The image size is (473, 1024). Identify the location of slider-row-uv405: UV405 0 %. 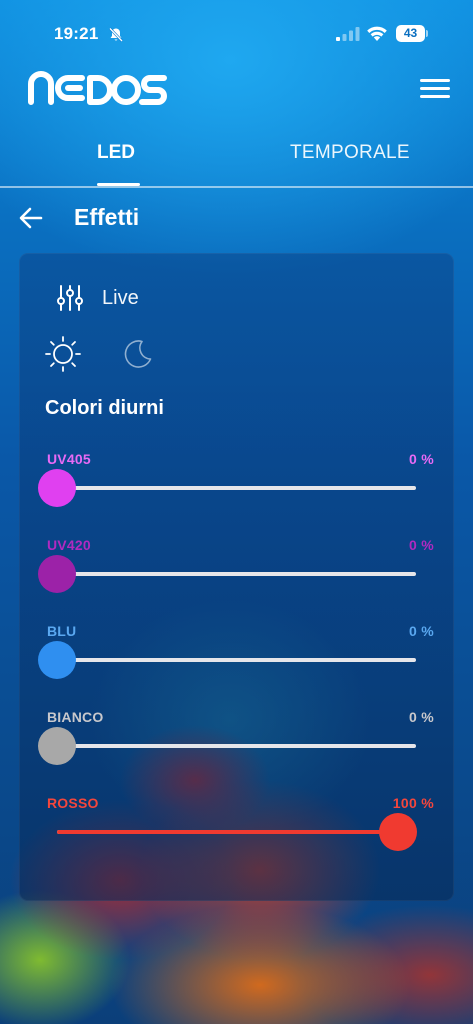
(236, 481).